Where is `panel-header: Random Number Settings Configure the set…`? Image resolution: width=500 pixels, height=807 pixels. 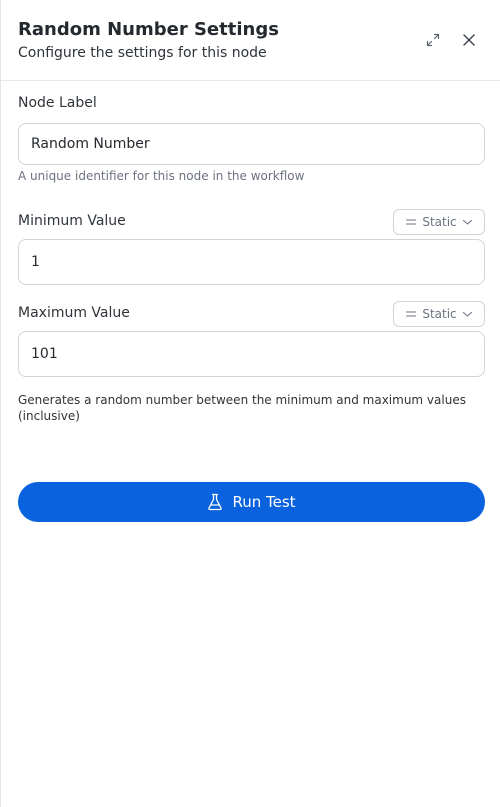 panel-header: Random Number Settings Configure the set… is located at coordinates (250, 40).